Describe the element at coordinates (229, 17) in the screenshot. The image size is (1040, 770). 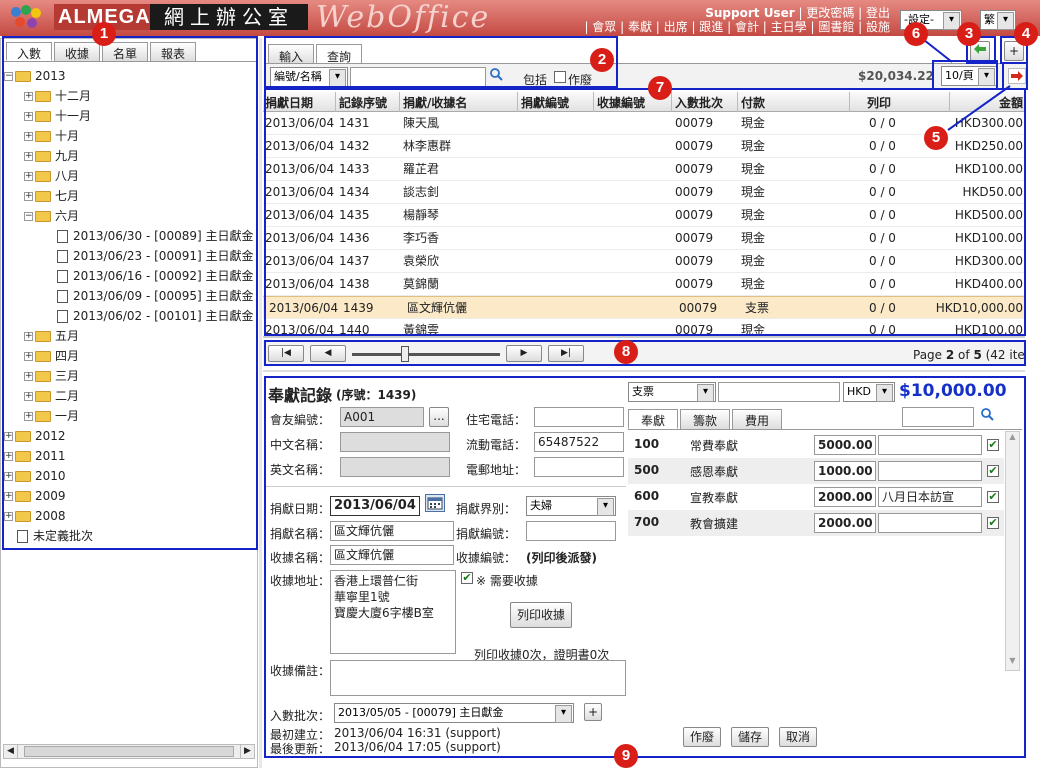
I see `brand-chinese-name: 網上辦公室` at that location.